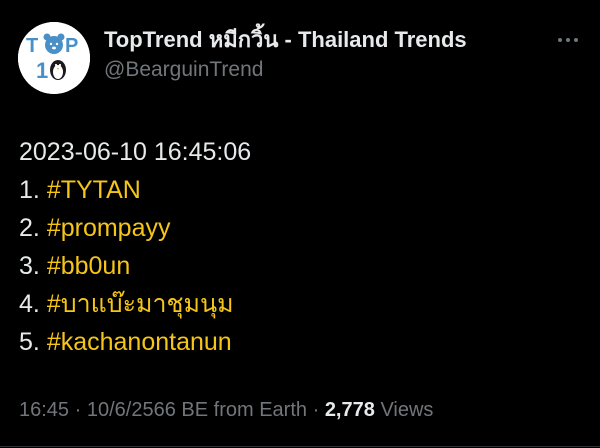 The image size is (600, 448). Describe the element at coordinates (32, 46) in the screenshot. I see `avatar-letter-t: T` at that location.